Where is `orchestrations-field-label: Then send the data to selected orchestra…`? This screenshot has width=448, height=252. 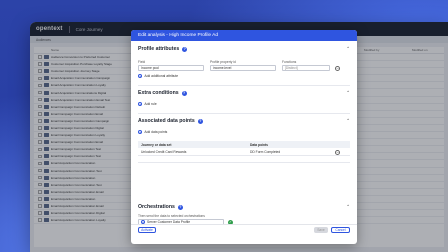 orchestrations-field-label: Then send the data to selected orchestra… is located at coordinates (171, 216).